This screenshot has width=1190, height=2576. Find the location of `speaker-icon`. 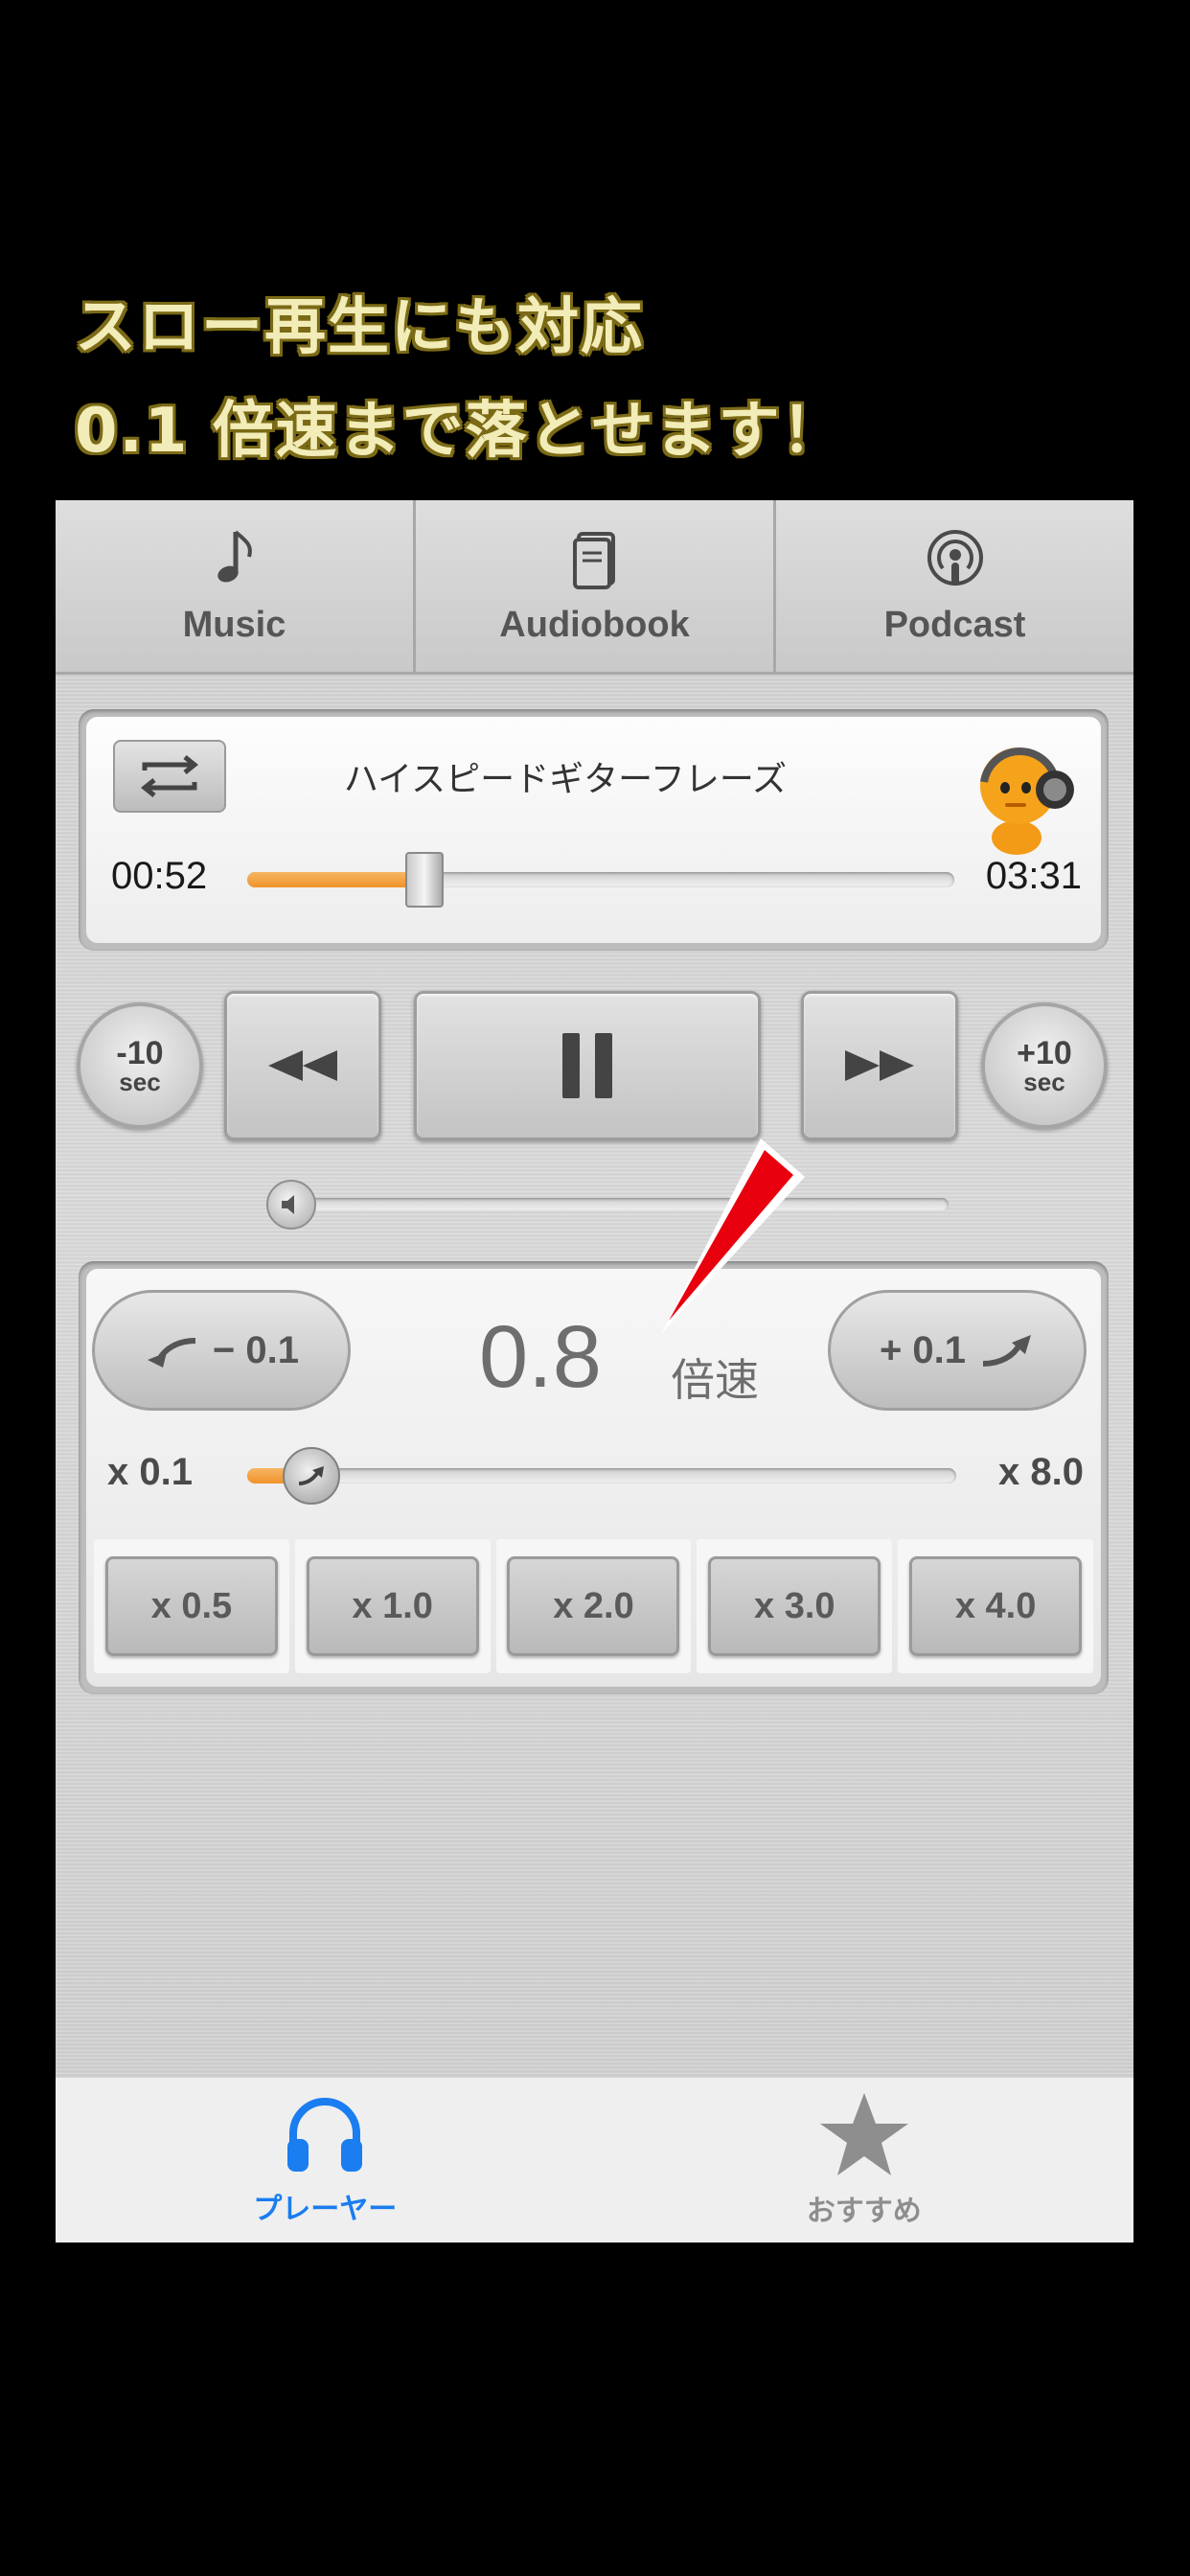

speaker-icon is located at coordinates (288, 1204).